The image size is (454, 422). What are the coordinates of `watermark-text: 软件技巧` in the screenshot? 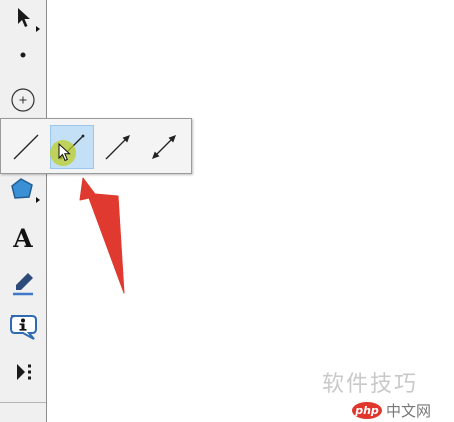 It's located at (370, 384).